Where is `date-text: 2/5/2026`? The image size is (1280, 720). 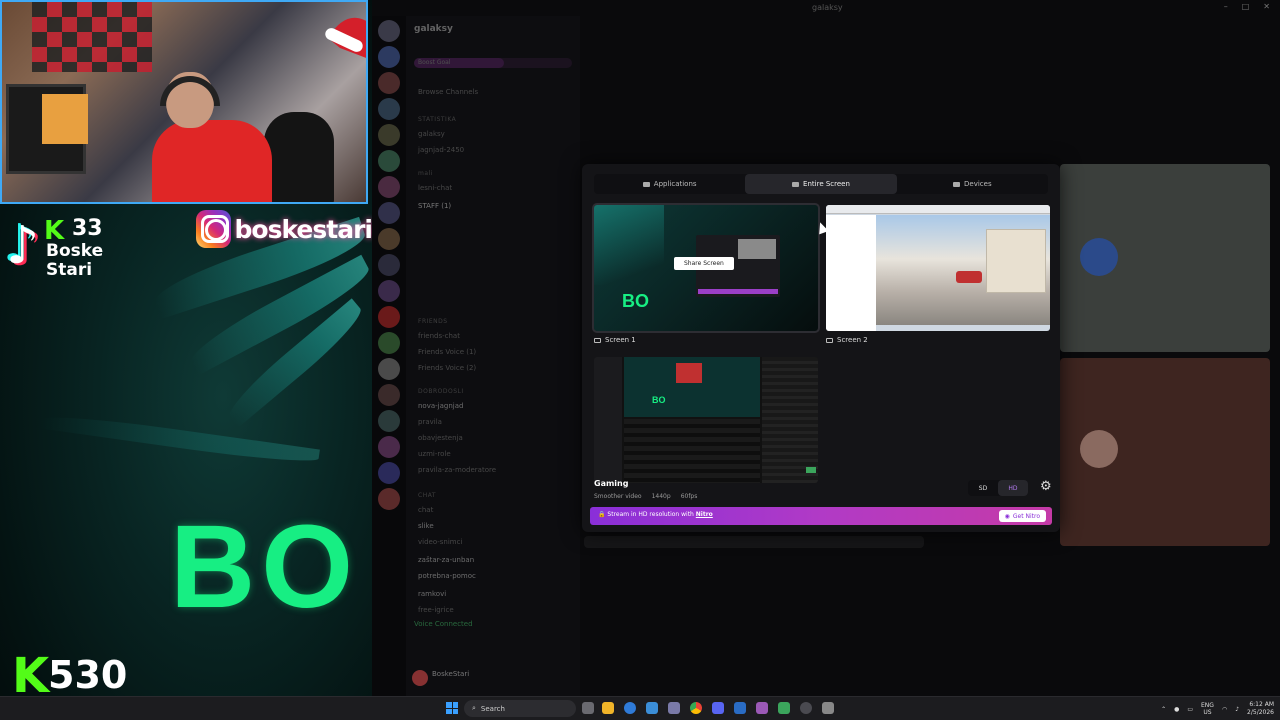 date-text: 2/5/2026 is located at coordinates (1260, 712).